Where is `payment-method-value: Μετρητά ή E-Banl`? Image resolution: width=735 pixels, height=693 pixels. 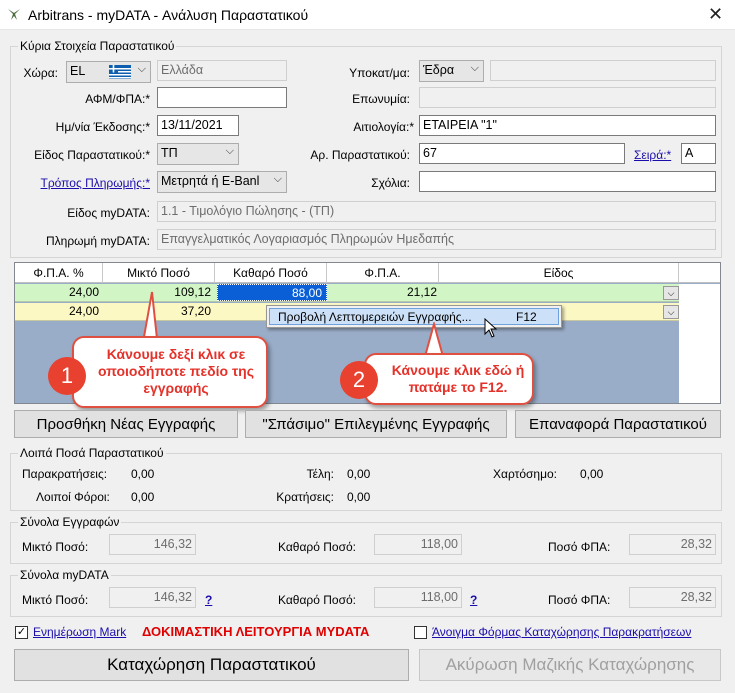
payment-method-value: Μετρητά ή E-Banl is located at coordinates (210, 181).